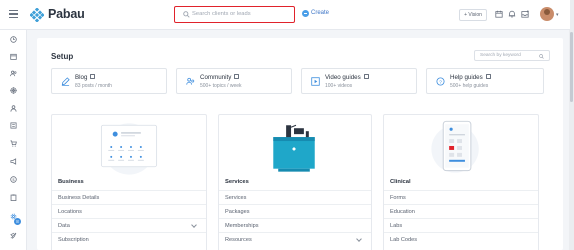  What do you see at coordinates (461, 182) in the screenshot?
I see `clinical-section: Clinical Forms Education Labs Lab Codes` at bounding box center [461, 182].